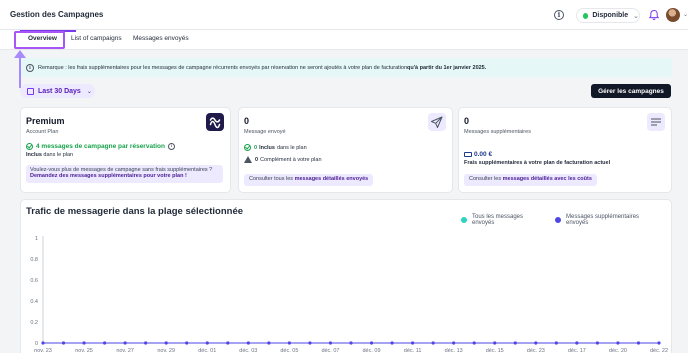 The width and height of the screenshot is (688, 353). Describe the element at coordinates (497, 132) in the screenshot. I see `extra-subtitle: Messages supplémentaires` at that location.